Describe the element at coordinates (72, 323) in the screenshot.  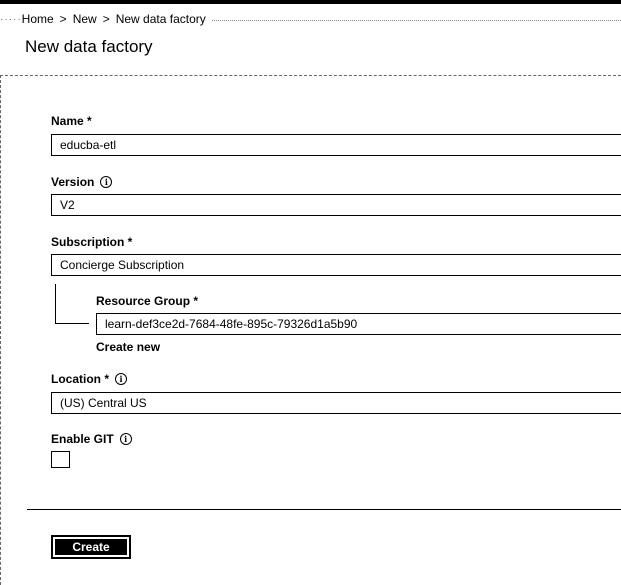
I see `tree-connector-horizontal` at that location.